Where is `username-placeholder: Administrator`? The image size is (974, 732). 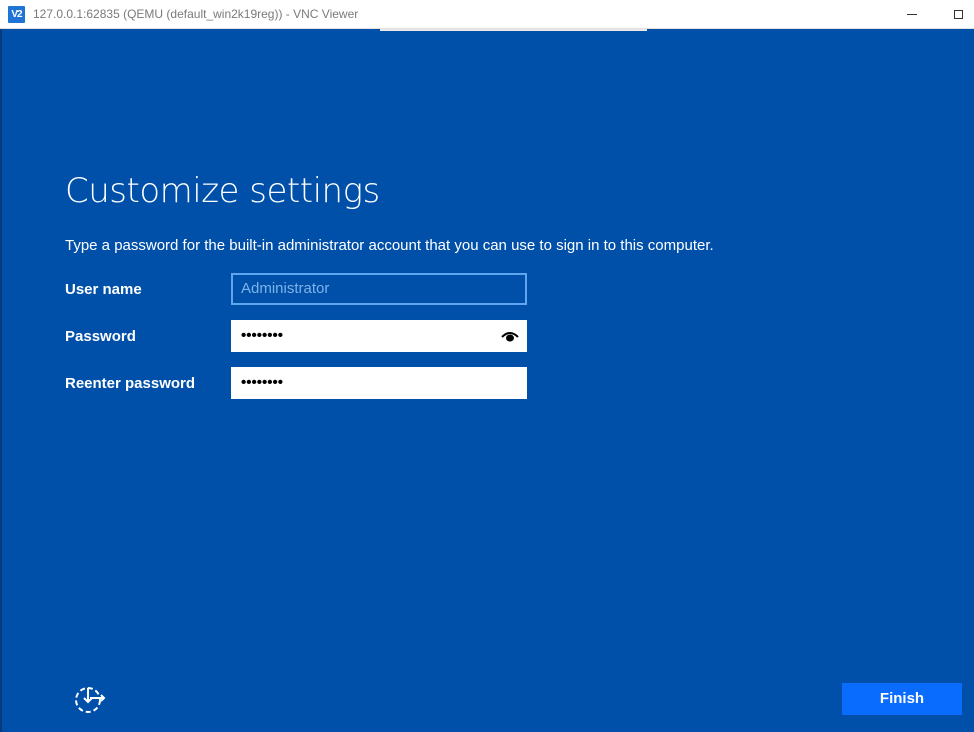 username-placeholder: Administrator is located at coordinates (285, 288).